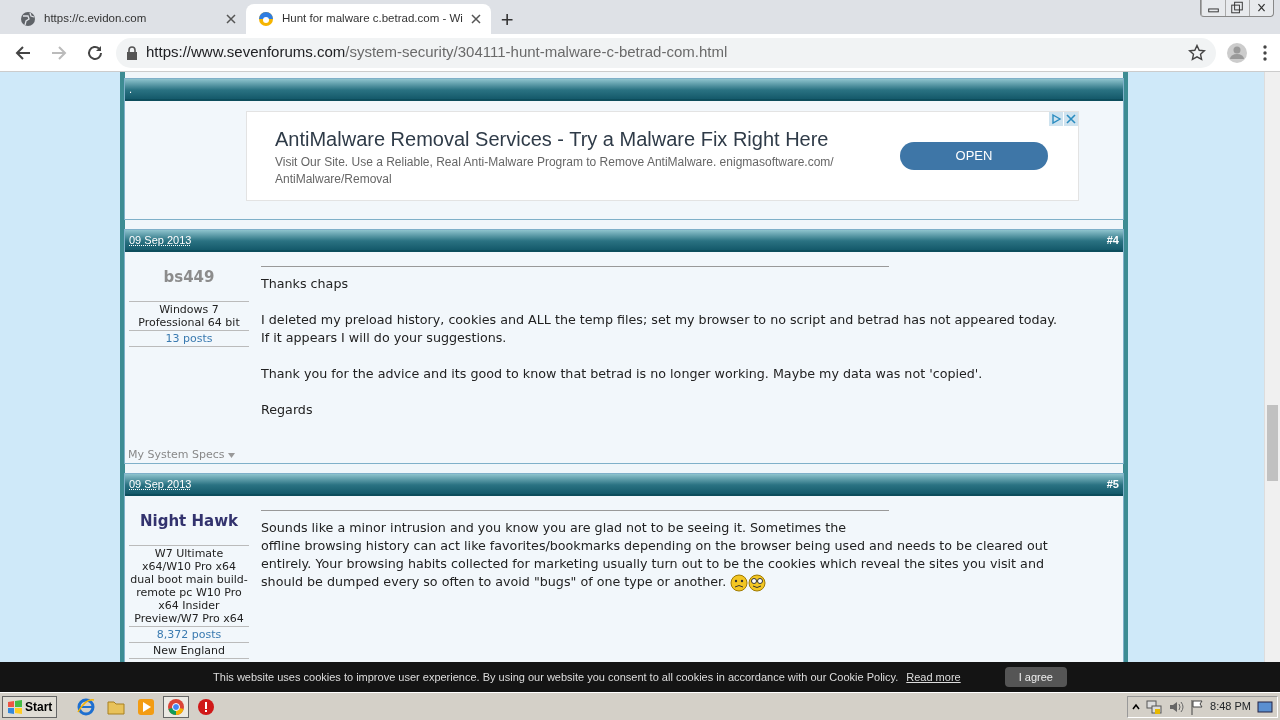  What do you see at coordinates (384, 338) in the screenshot?
I see `post-text: If it appears I will do your suggestions.` at bounding box center [384, 338].